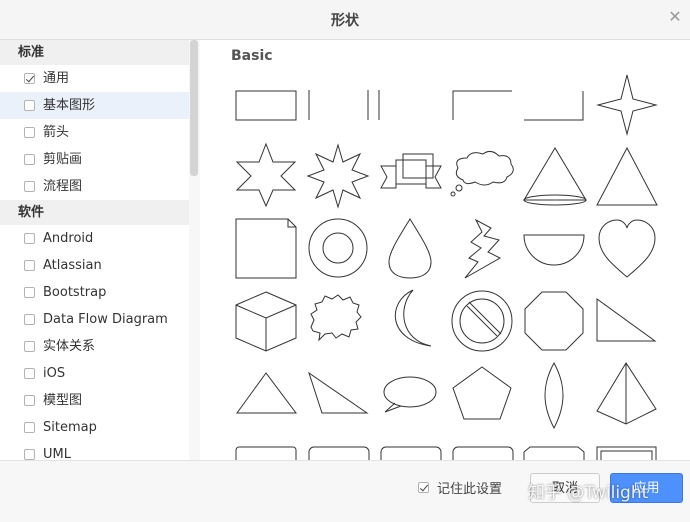 This screenshot has height=522, width=690. Describe the element at coordinates (99, 346) in the screenshot. I see `library-item-entity-relation: 实体关系` at that location.